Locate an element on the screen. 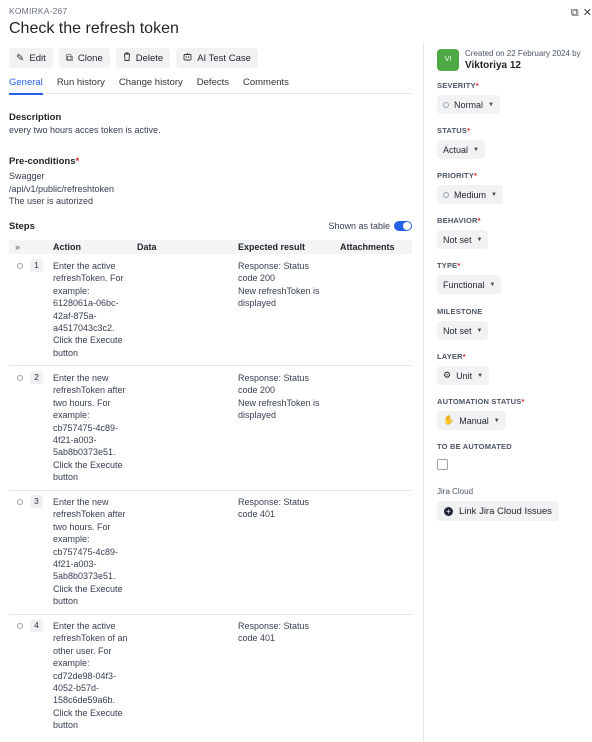 The image size is (592, 742). precondition-line: The user is autorized is located at coordinates (51, 201).